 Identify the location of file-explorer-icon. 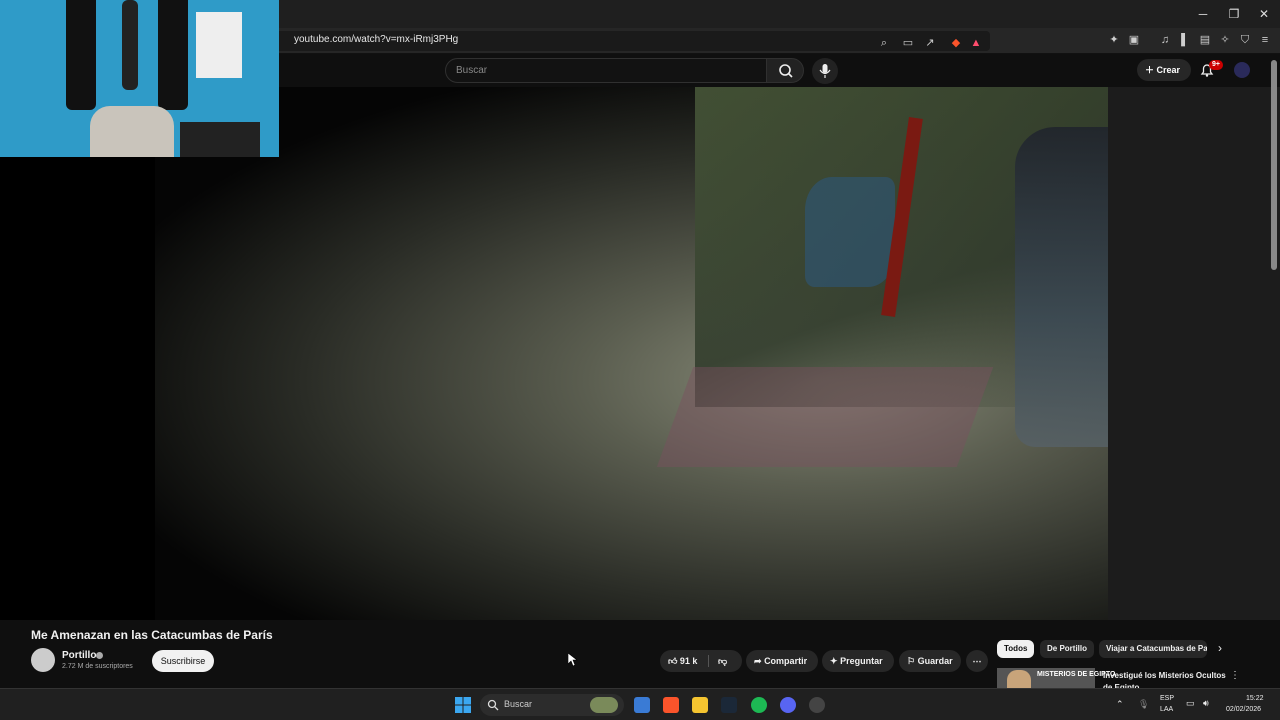
(700, 705).